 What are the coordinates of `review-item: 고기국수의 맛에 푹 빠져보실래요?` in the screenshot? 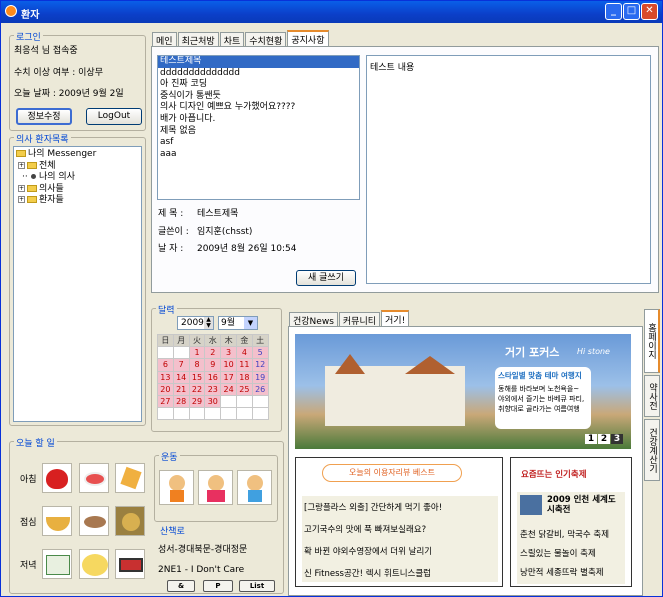 It's located at (365, 529).